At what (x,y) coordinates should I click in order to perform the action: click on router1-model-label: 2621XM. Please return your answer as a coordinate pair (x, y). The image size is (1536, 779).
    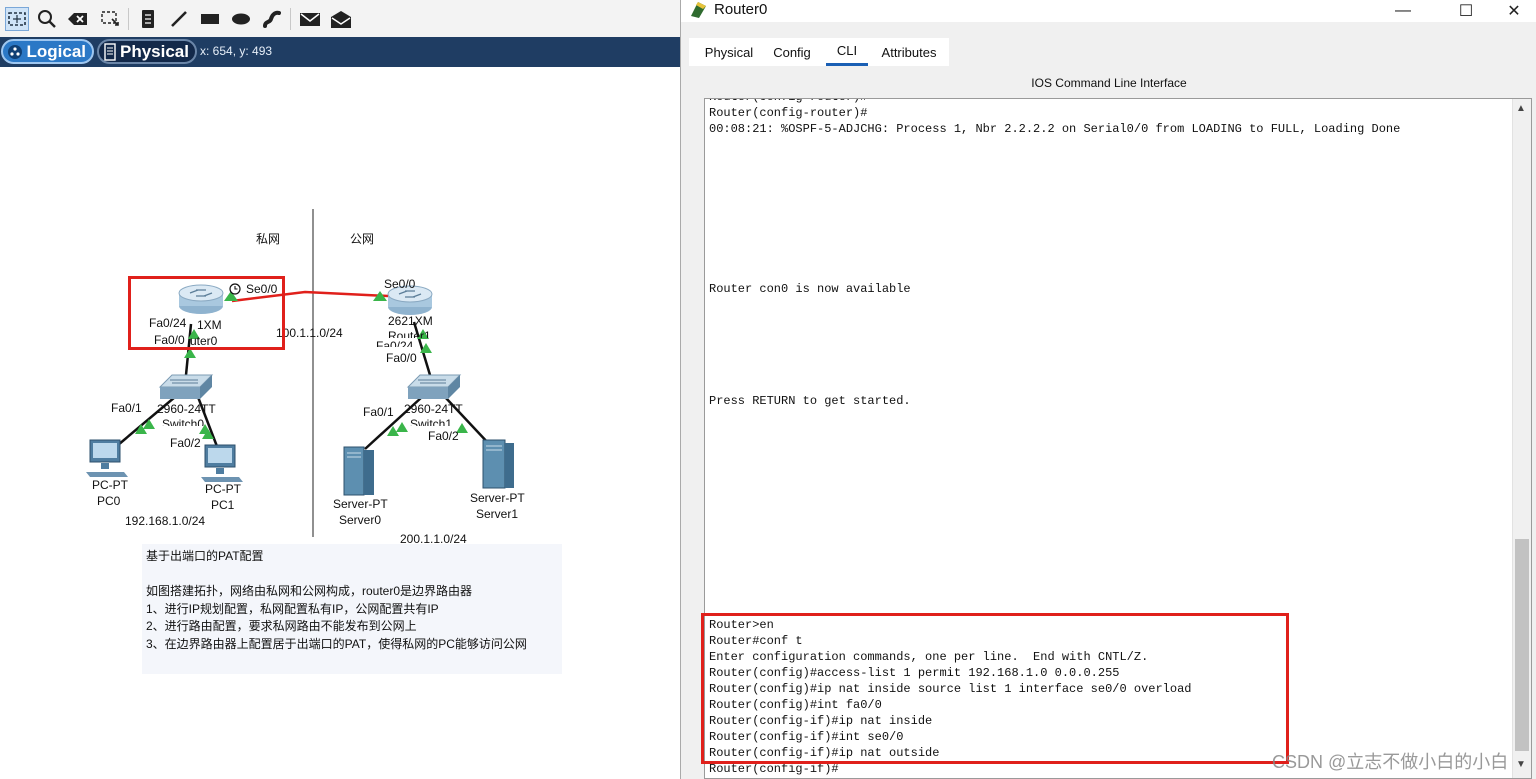
    Looking at the image, I should click on (410, 321).